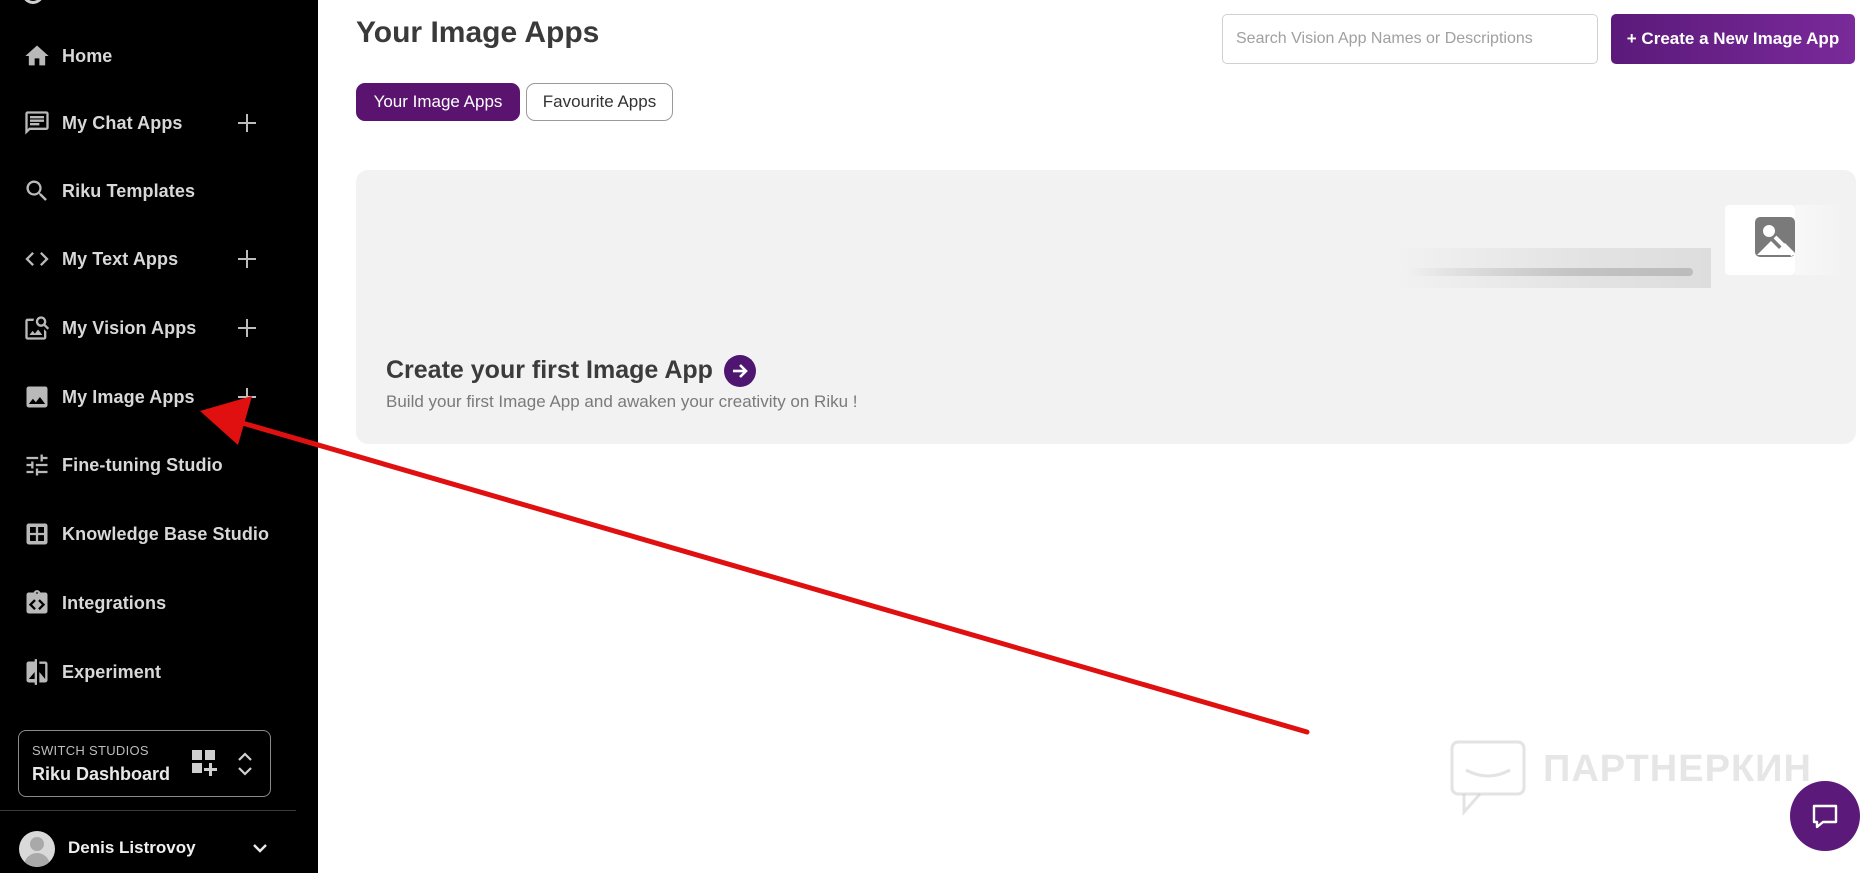 The height and width of the screenshot is (873, 1872). What do you see at coordinates (37, 328) in the screenshot?
I see `vision-icon` at bounding box center [37, 328].